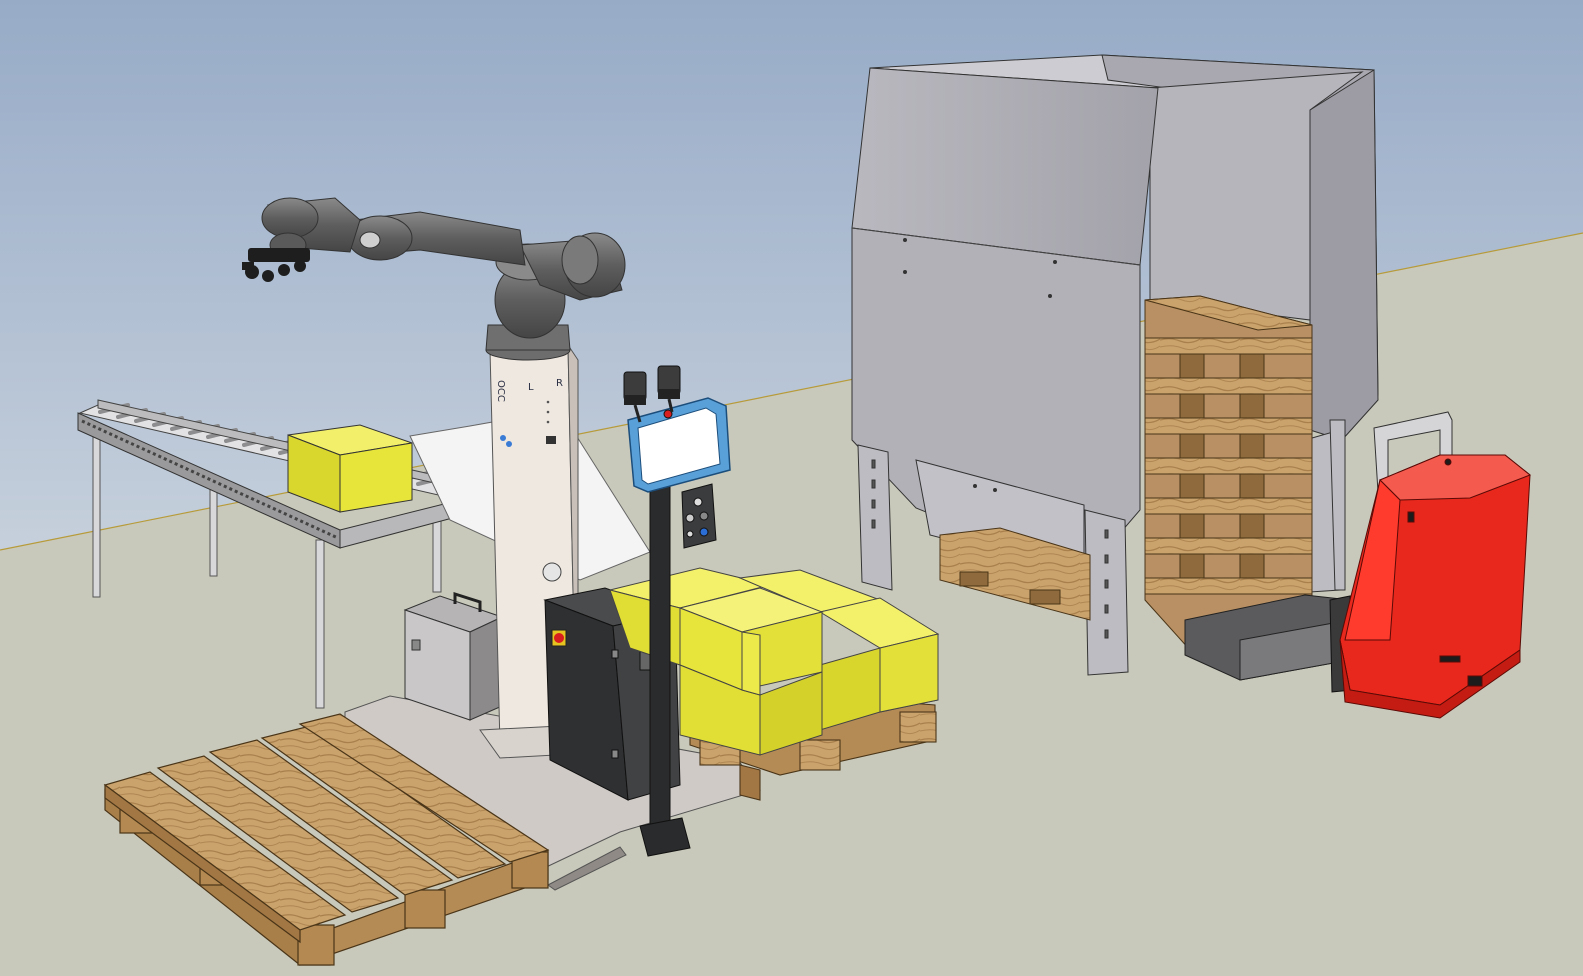 Image resolution: width=1583 pixels, height=976 pixels. What do you see at coordinates (552, 572) in the screenshot?
I see `column-port-icon` at bounding box center [552, 572].